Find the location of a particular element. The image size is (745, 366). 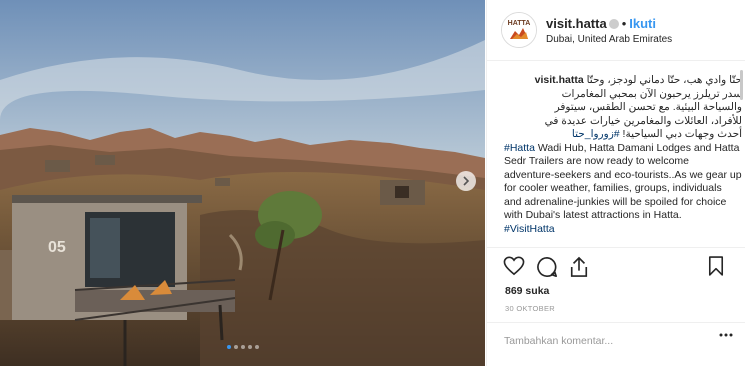

hashtag-link: #VisitHatta is located at coordinates (529, 229).